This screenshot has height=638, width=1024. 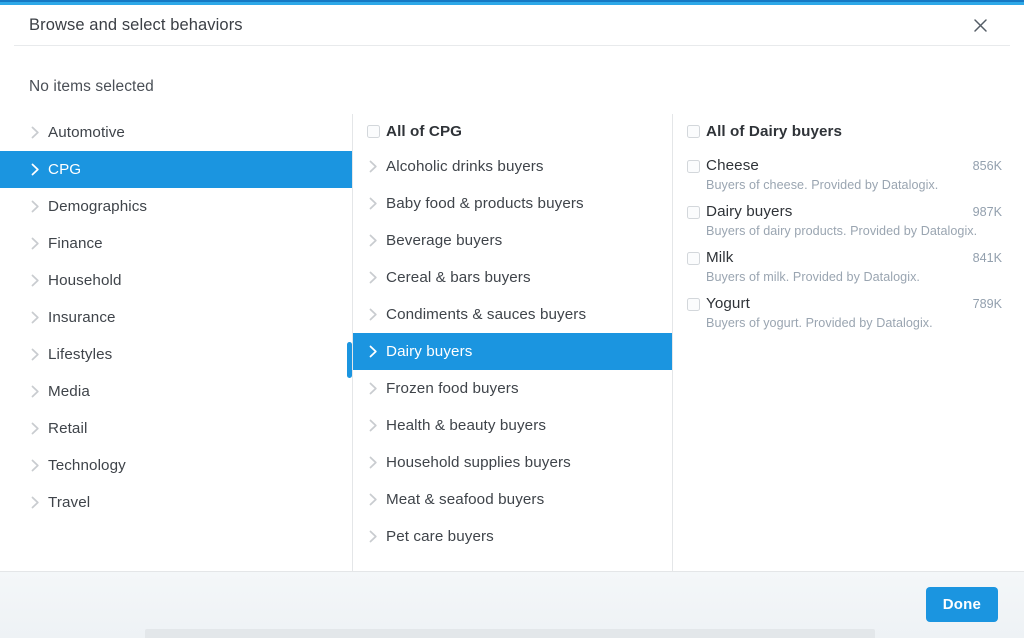 I want to click on behavior-audience-size: 789K, so click(x=987, y=304).